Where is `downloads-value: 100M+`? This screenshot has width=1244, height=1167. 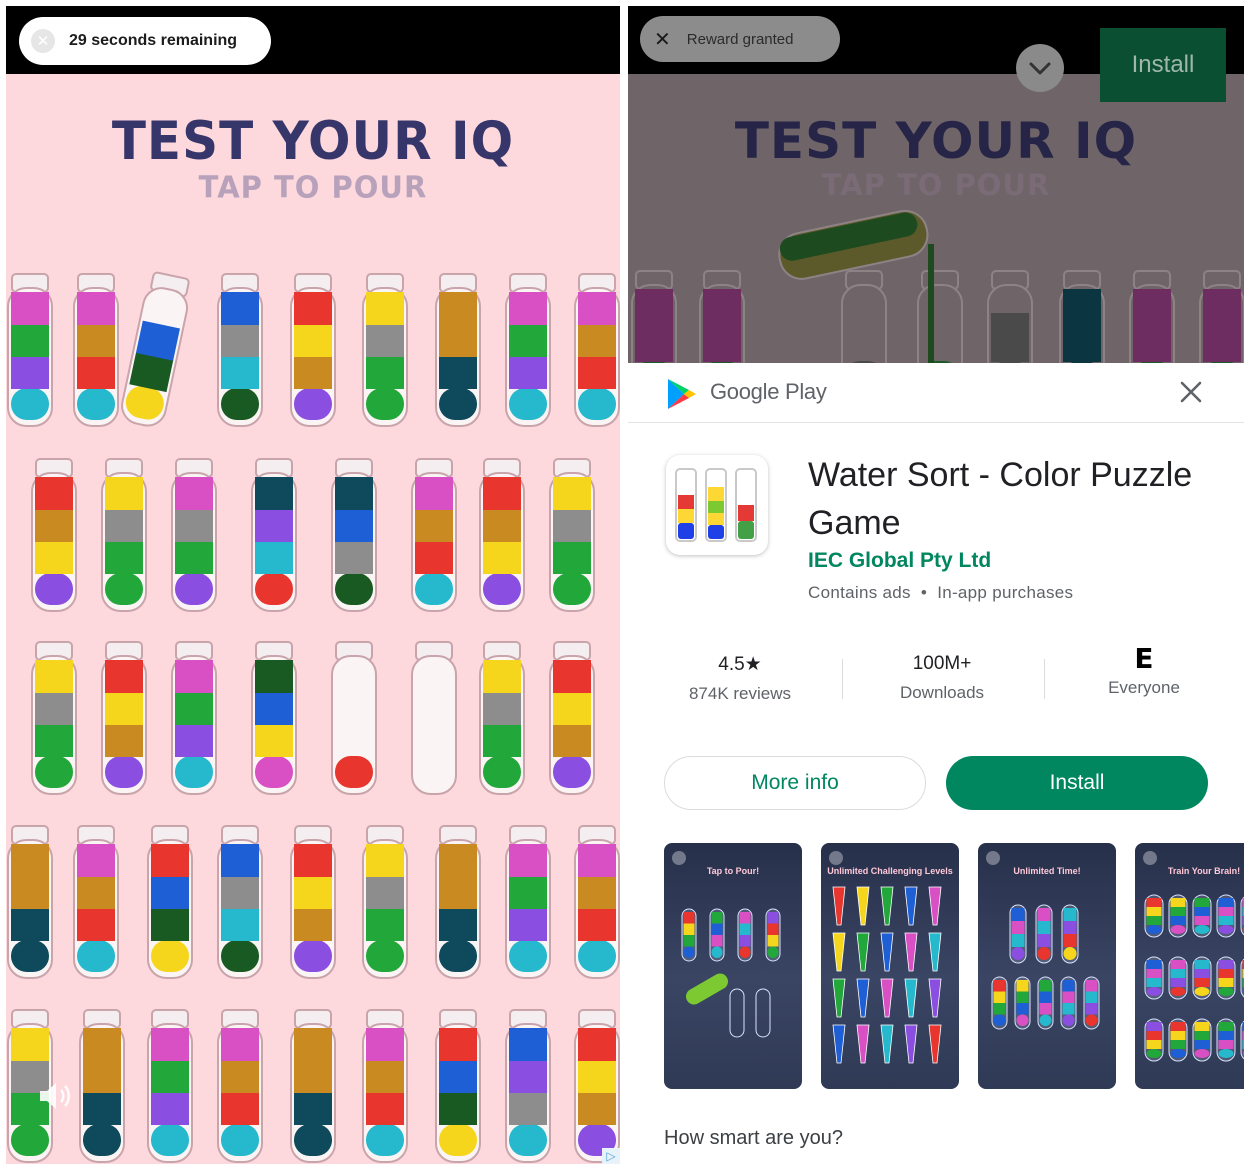 downloads-value: 100M+ is located at coordinates (942, 663).